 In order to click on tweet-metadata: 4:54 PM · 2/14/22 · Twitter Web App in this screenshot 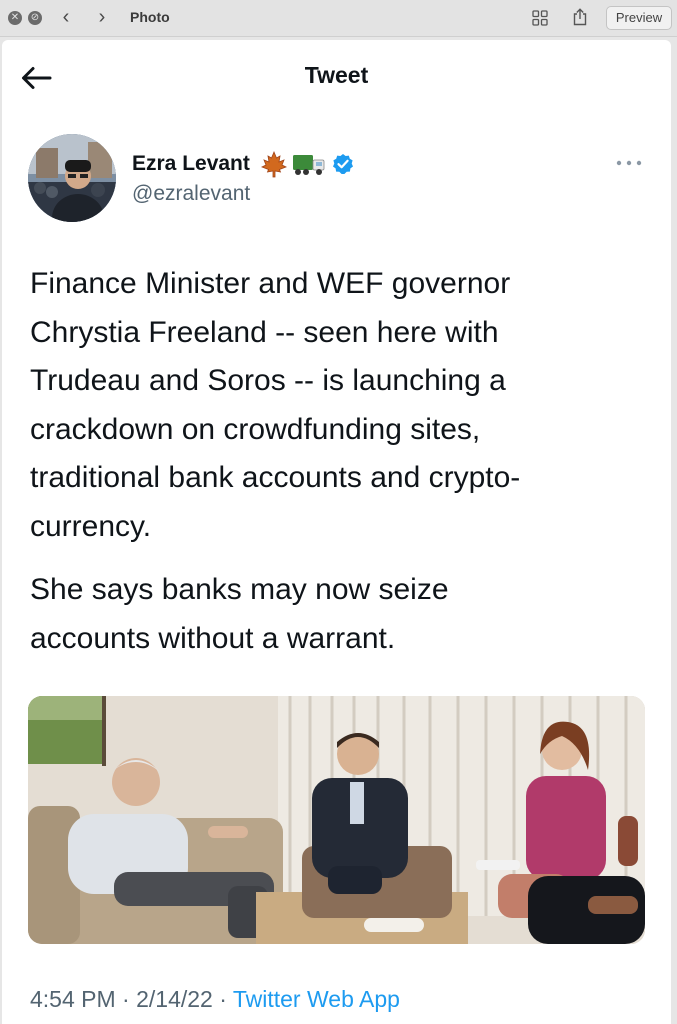, I will do `click(215, 999)`.